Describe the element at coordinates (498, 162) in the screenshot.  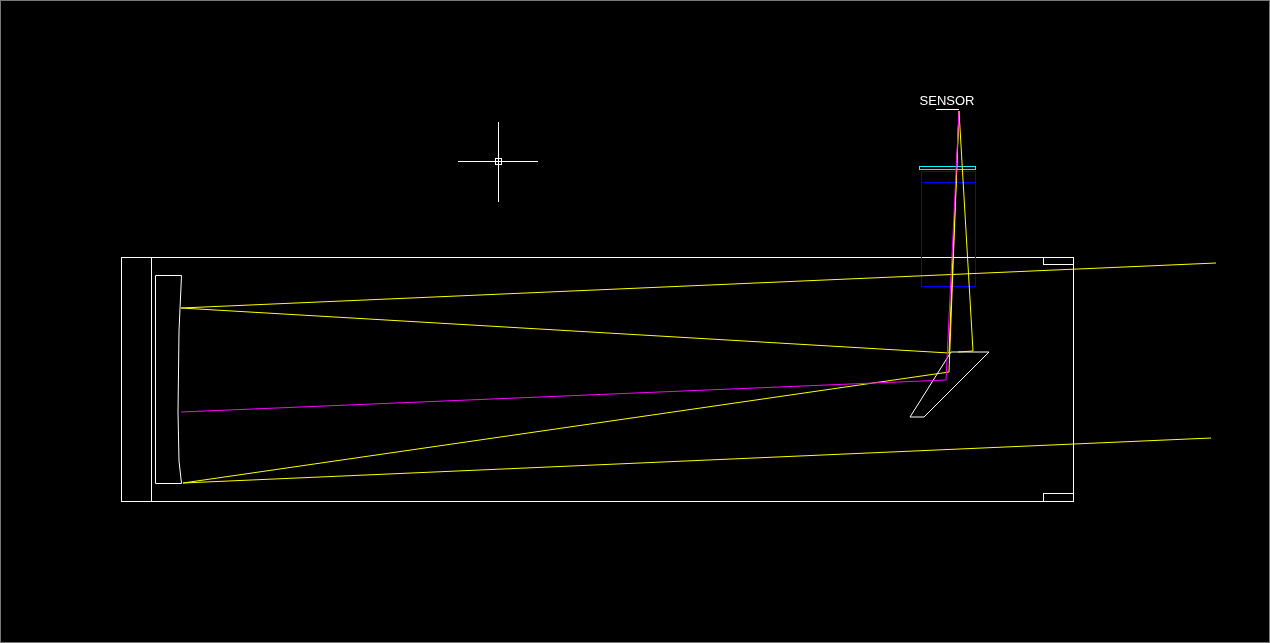
I see `crosshair-cursor-icon` at that location.